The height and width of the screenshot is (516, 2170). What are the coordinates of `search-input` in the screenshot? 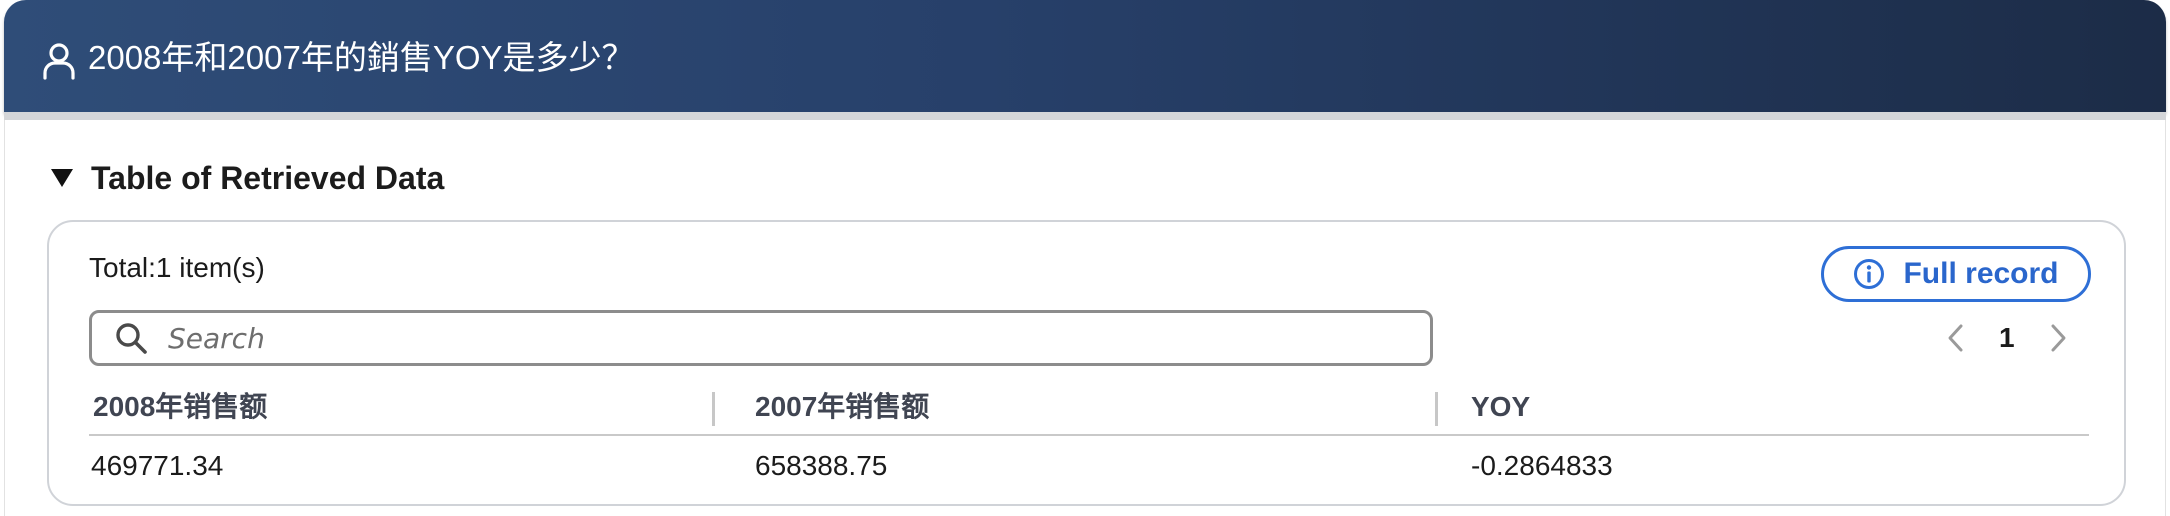 It's located at (768, 338).